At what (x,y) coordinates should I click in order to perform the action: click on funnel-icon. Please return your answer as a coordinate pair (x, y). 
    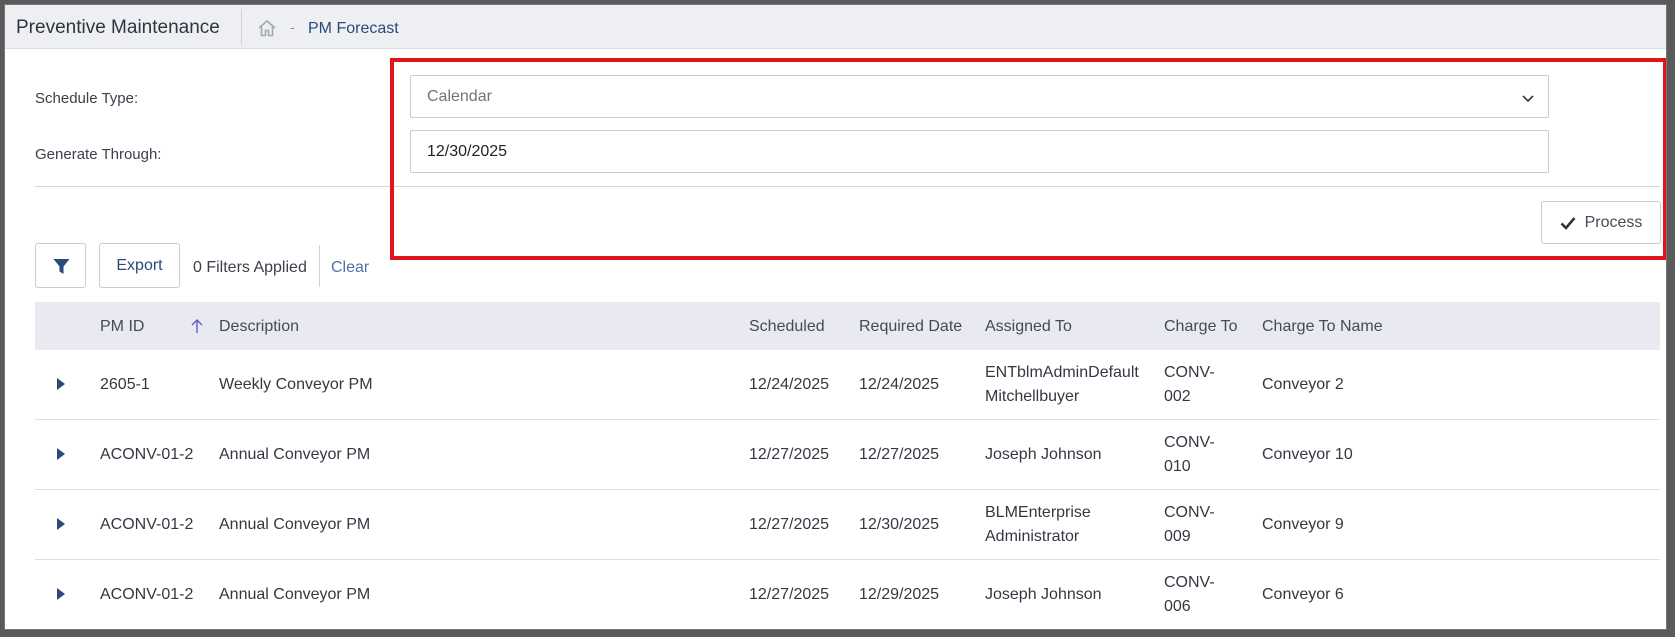
    Looking at the image, I should click on (61, 266).